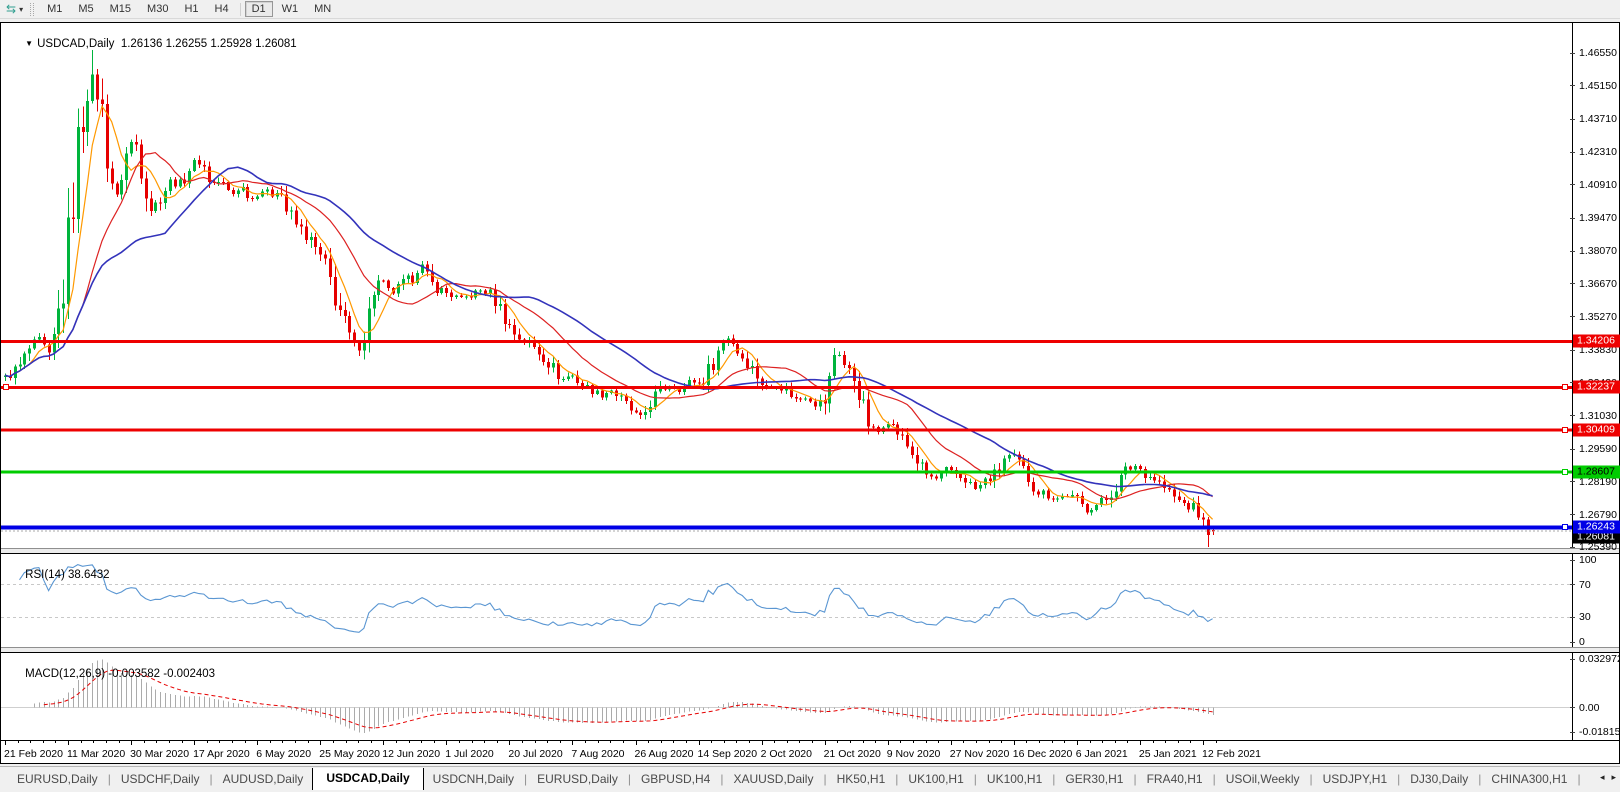  What do you see at coordinates (258, 9) in the screenshot?
I see `timeframe-d1: D1` at bounding box center [258, 9].